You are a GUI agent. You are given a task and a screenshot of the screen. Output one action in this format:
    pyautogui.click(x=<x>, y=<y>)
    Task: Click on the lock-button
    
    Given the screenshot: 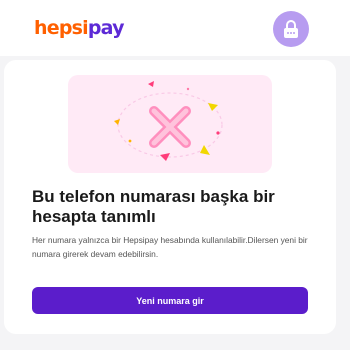 What is the action you would take?
    pyautogui.click(x=291, y=29)
    